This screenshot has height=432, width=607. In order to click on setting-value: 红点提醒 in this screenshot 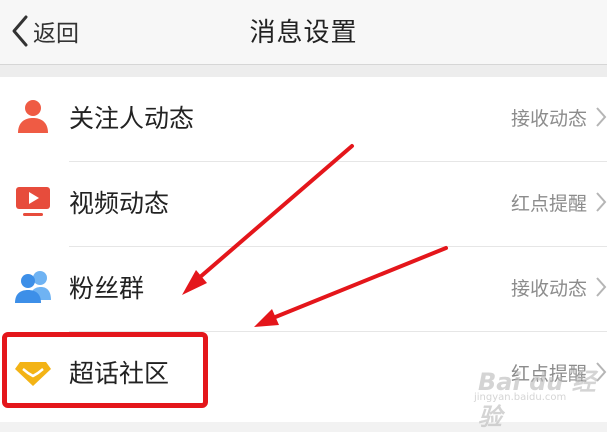, I will do `click(548, 204)`.